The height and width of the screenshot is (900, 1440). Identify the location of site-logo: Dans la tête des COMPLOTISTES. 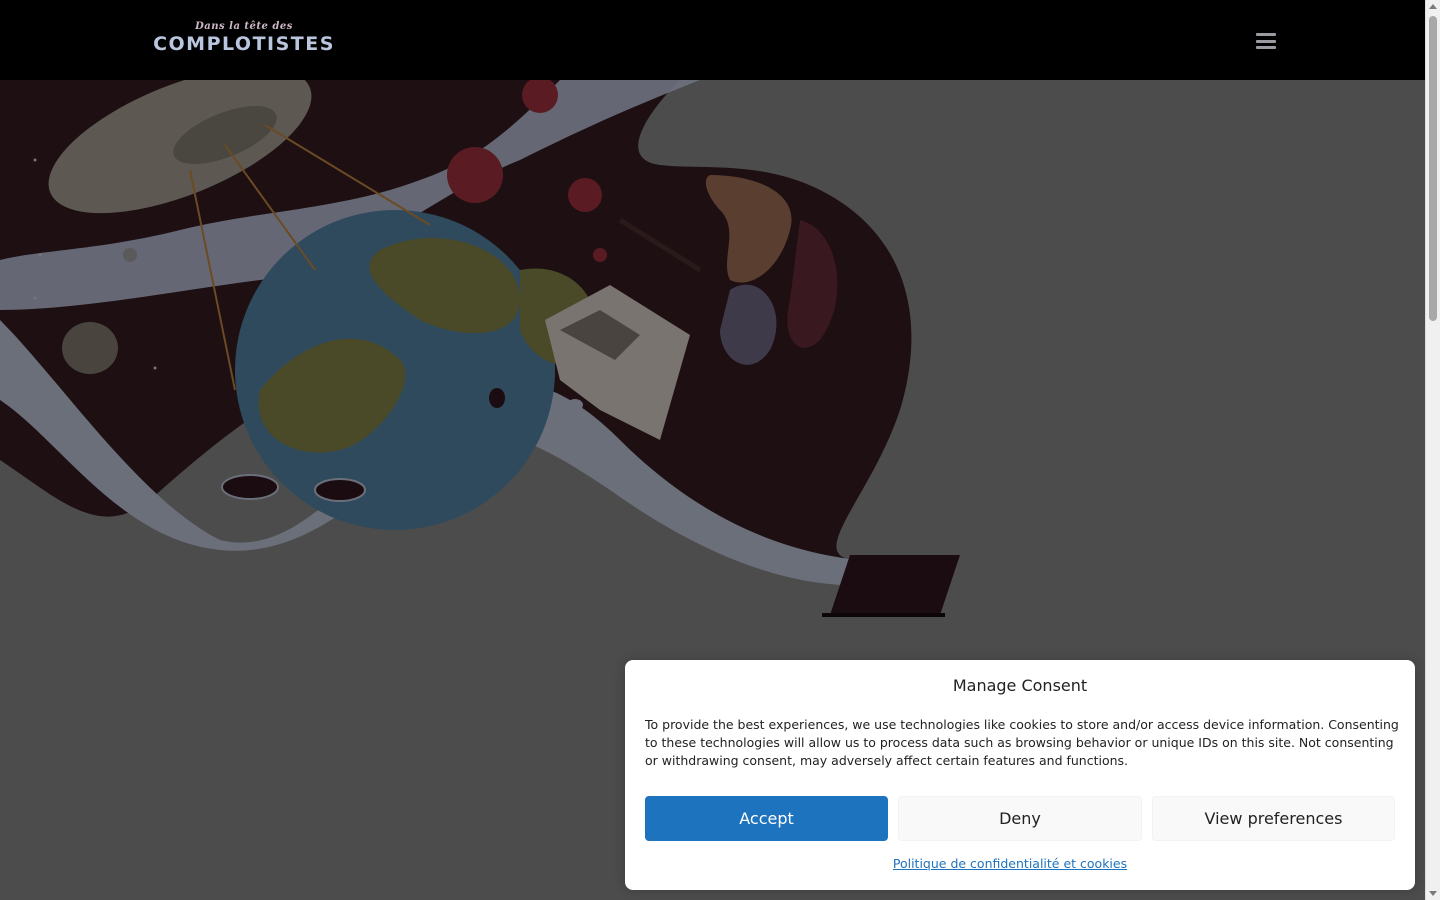
(244, 38).